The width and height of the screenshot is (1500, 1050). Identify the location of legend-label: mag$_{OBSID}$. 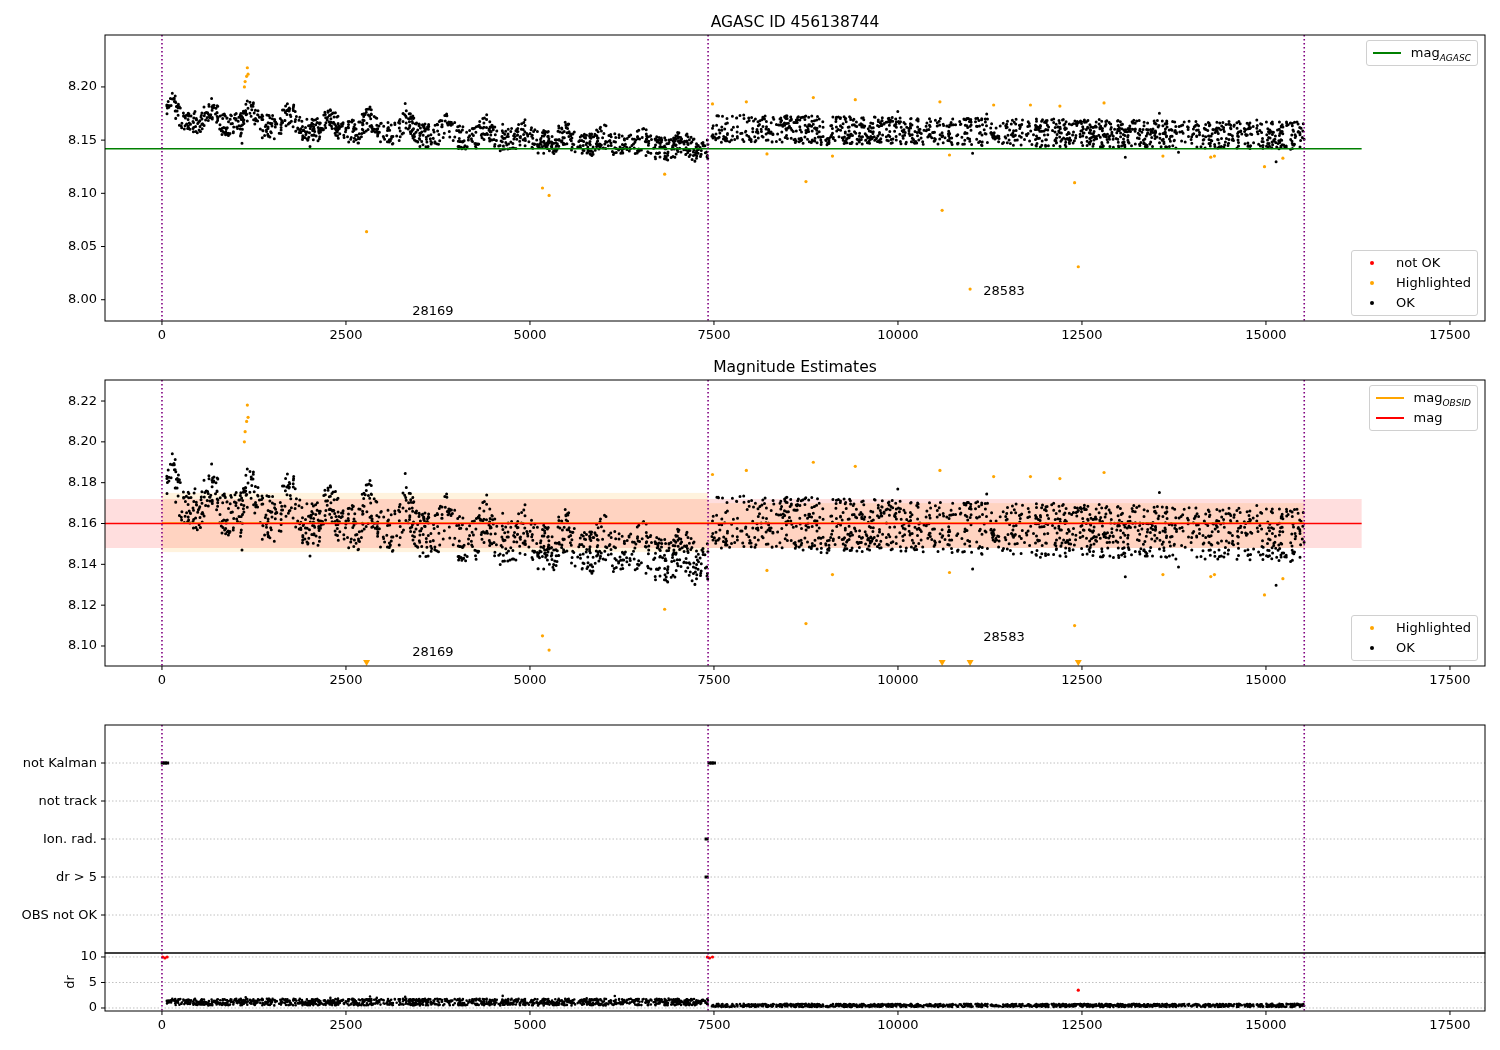
(1442, 398).